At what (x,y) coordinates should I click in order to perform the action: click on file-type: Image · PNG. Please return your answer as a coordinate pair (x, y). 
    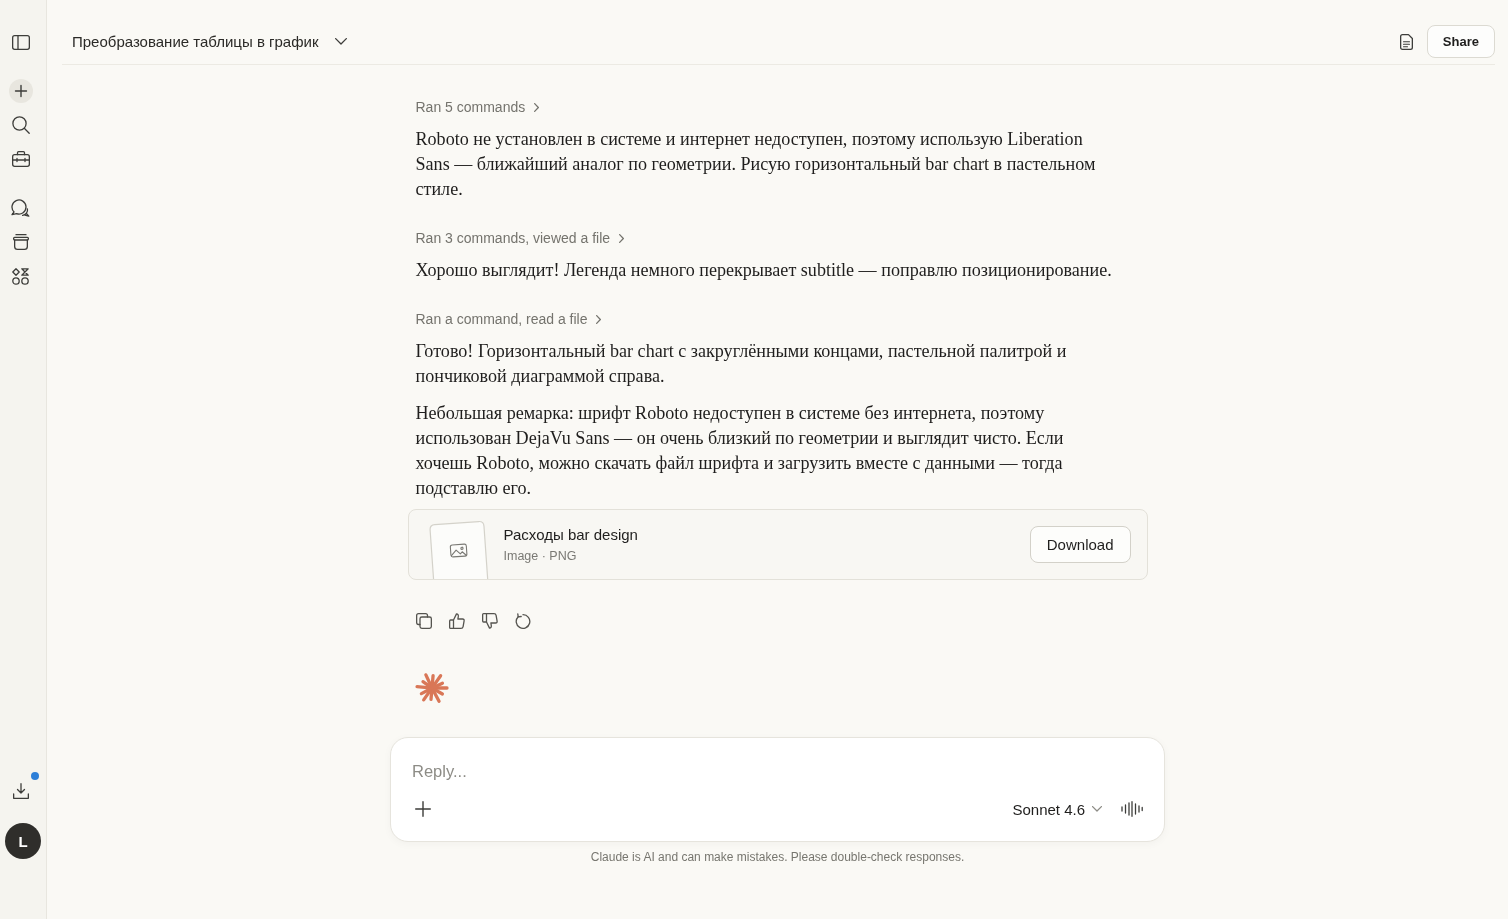
    Looking at the image, I should click on (540, 556).